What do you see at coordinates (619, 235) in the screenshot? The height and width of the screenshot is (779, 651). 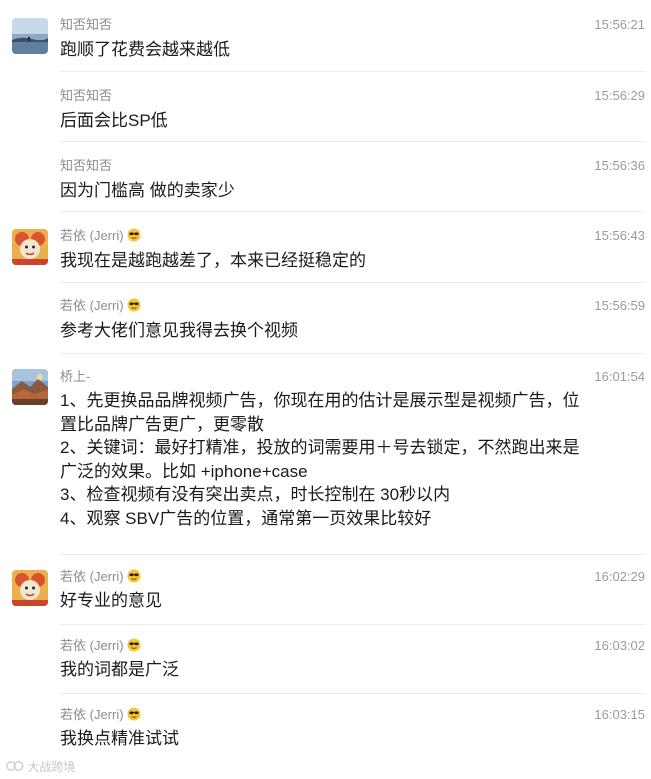 I see `message-time: 15:56:43` at bounding box center [619, 235].